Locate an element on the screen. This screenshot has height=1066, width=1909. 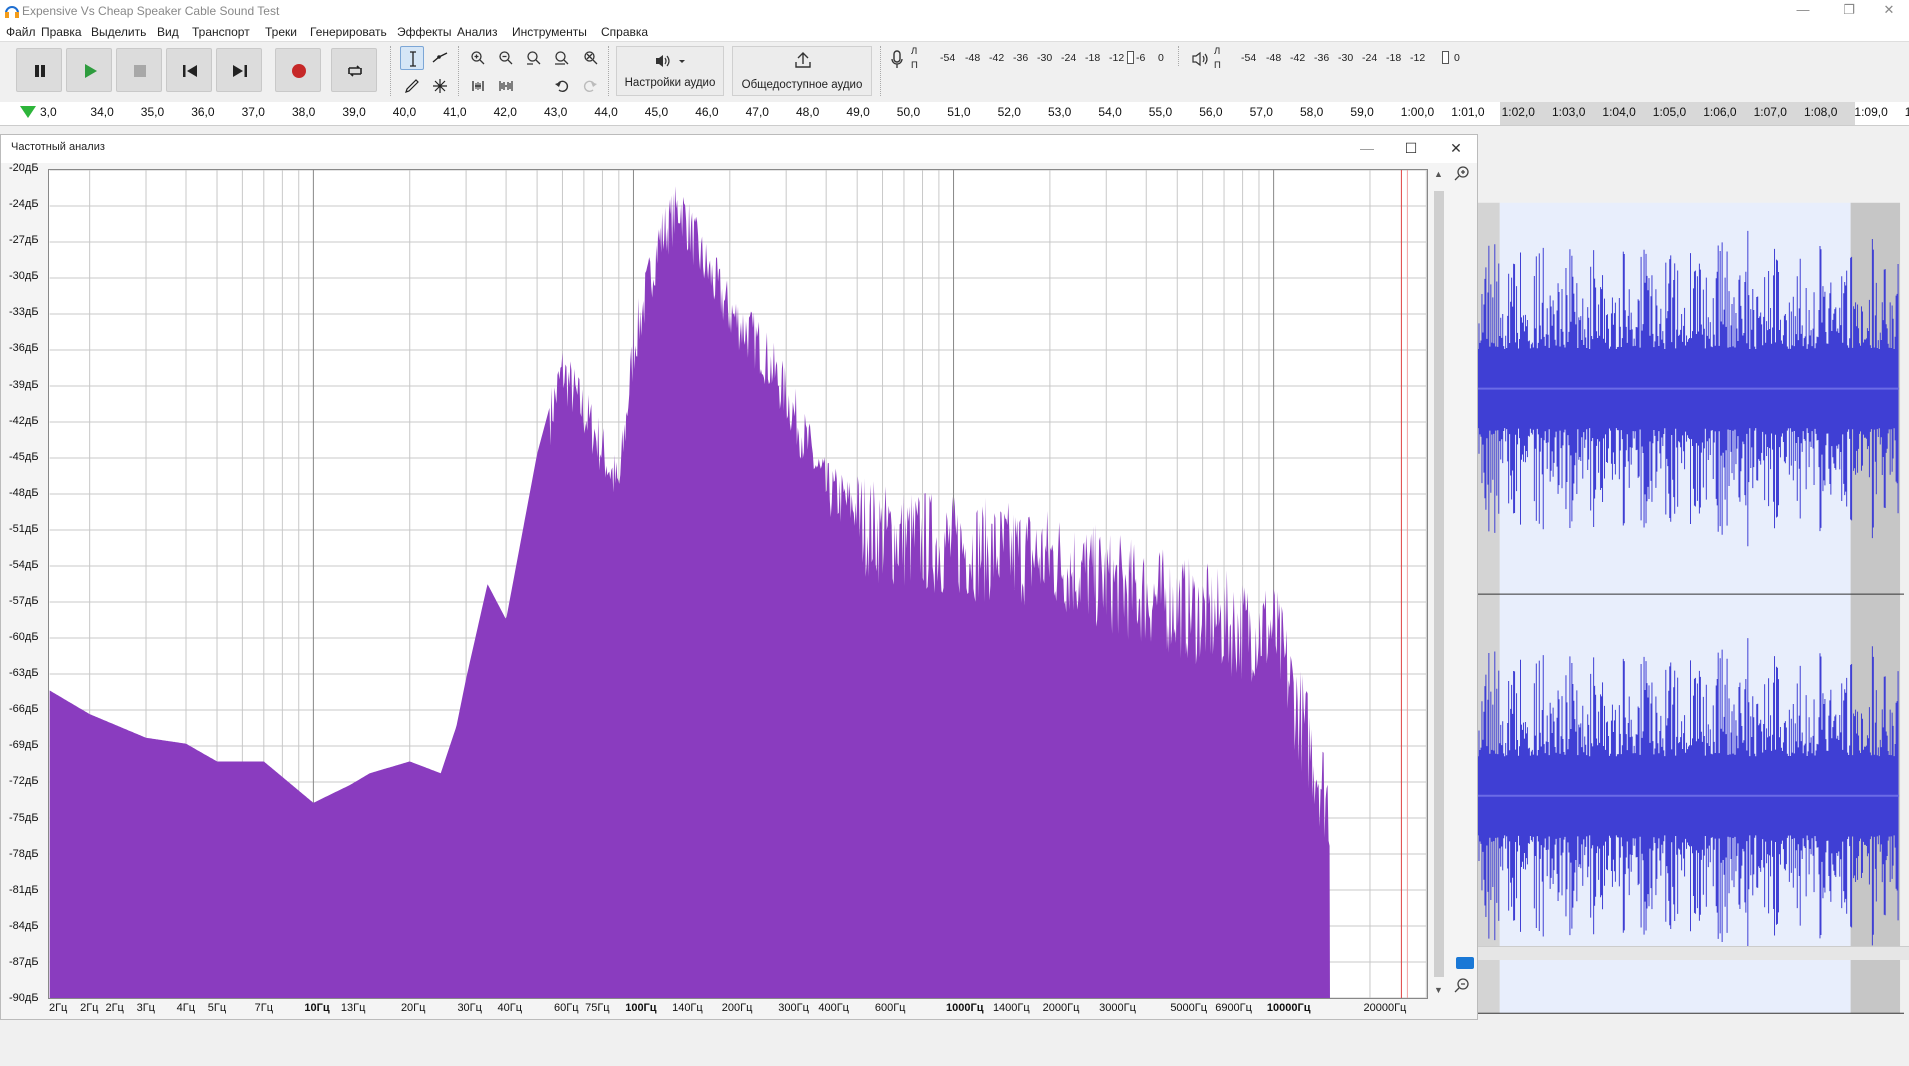
menu-edit: Правка is located at coordinates (61, 32).